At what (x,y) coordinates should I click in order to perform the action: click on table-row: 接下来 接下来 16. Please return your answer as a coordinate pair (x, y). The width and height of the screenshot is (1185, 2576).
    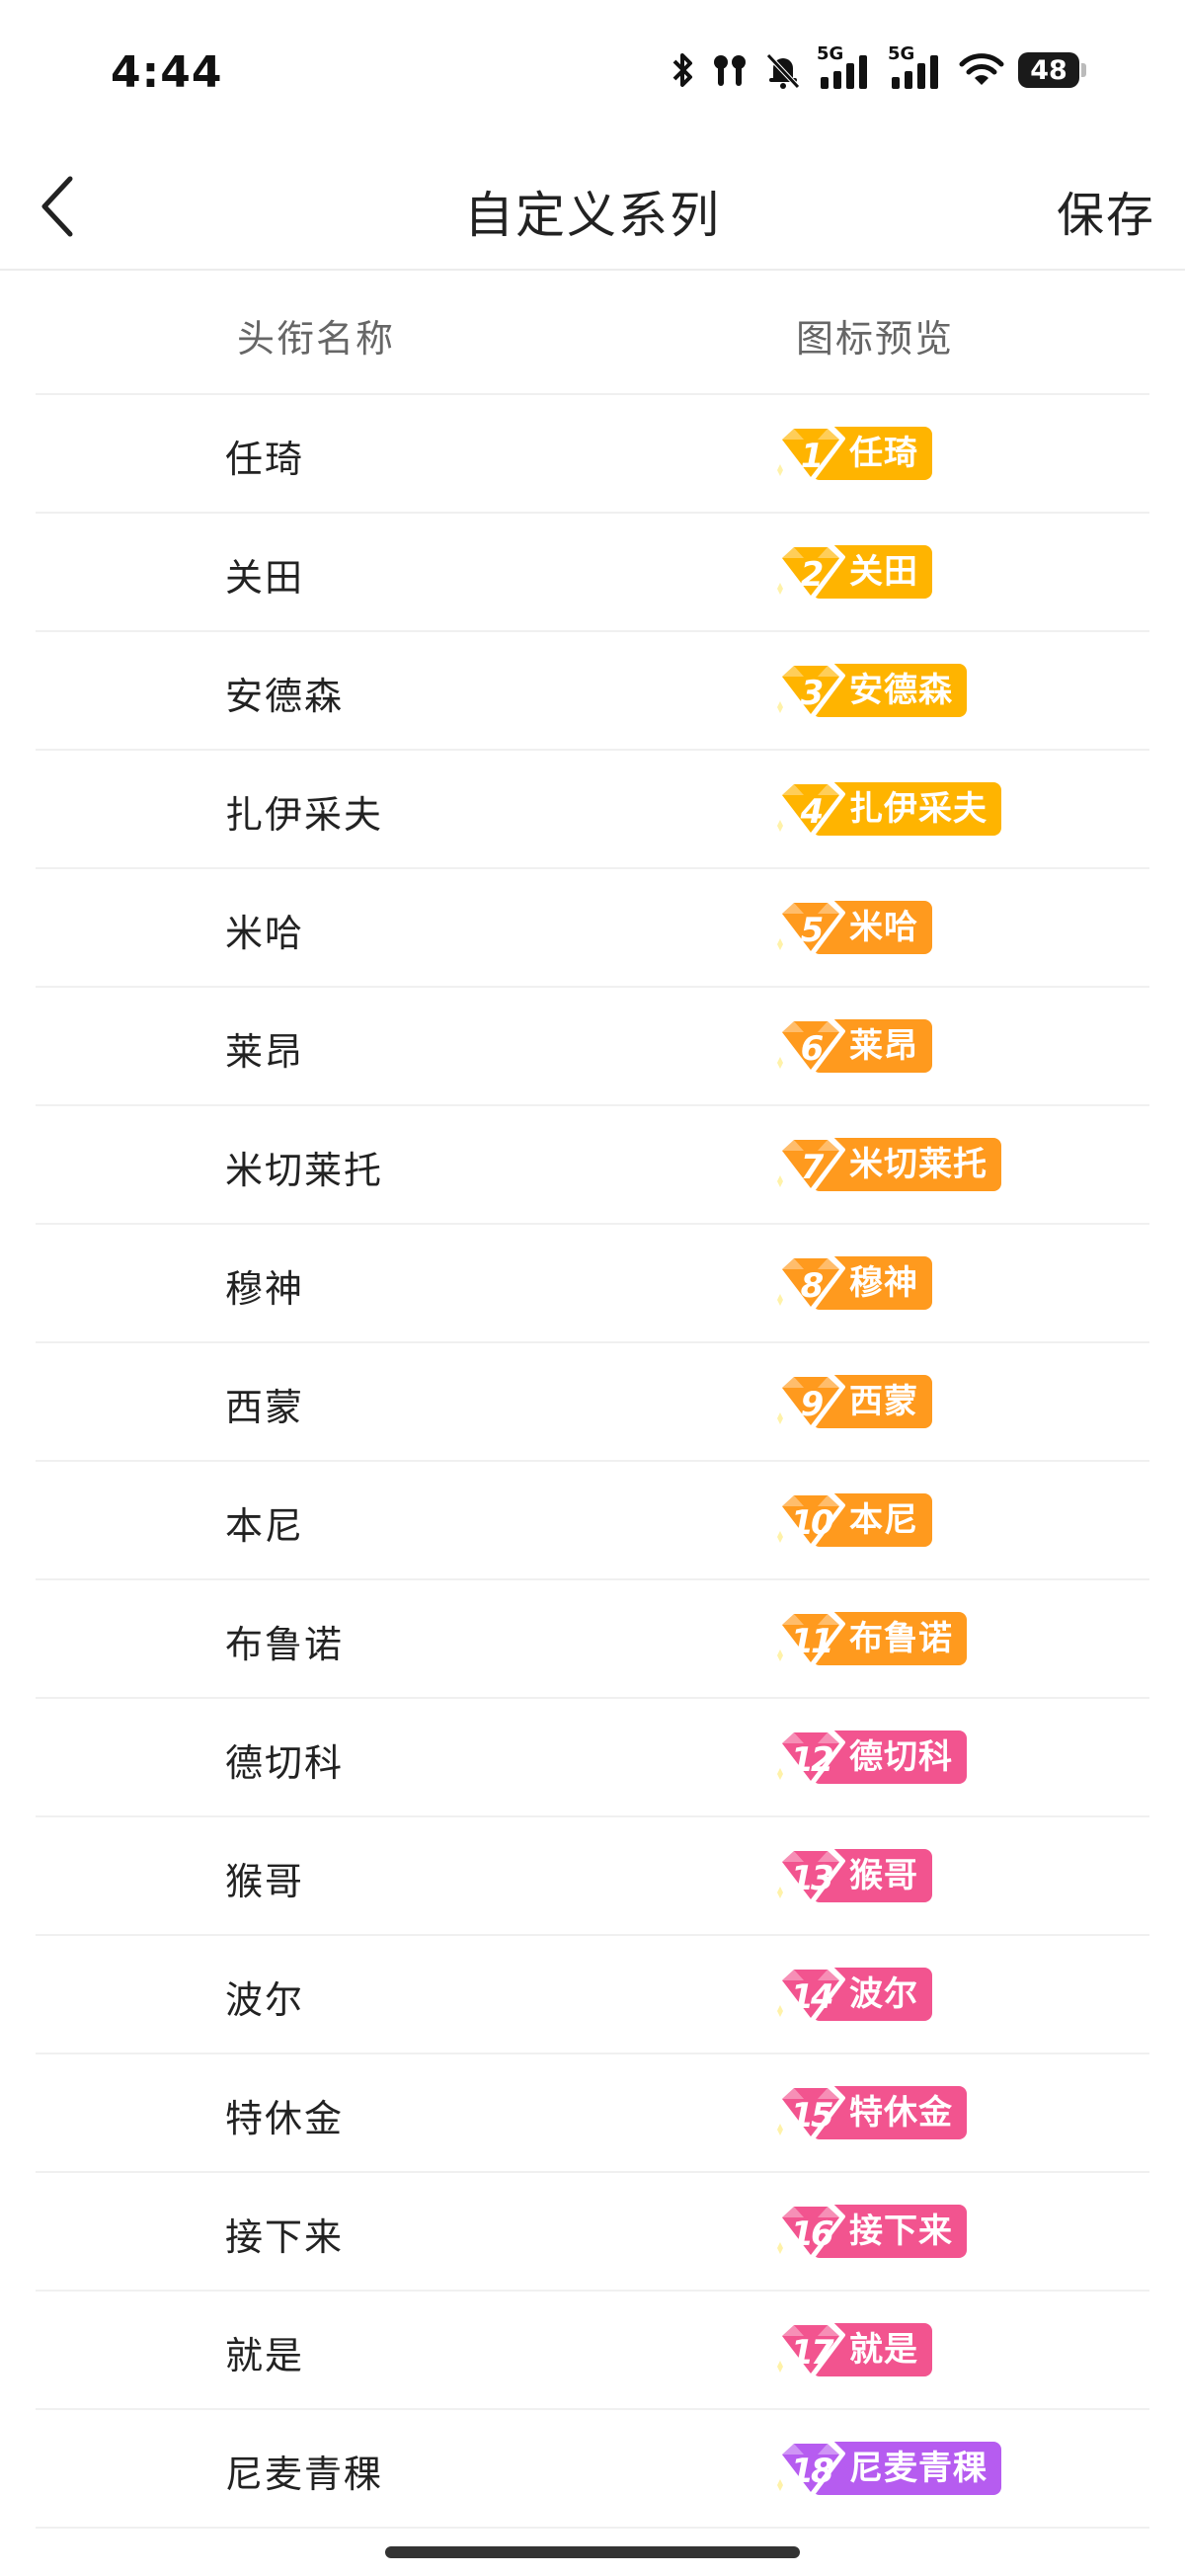
    Looking at the image, I should click on (592, 2232).